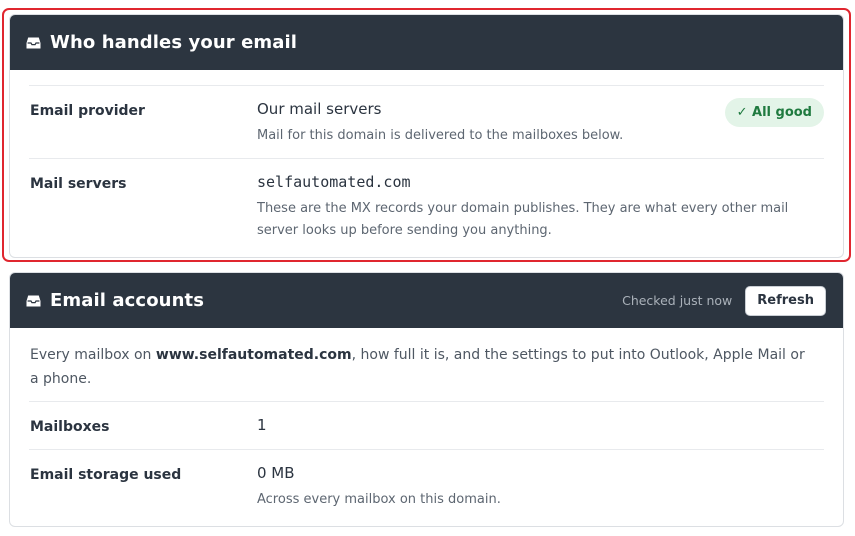 Image resolution: width=855 pixels, height=536 pixels. Describe the element at coordinates (426, 425) in the screenshot. I see `mailboxes-row: Mailboxes 1` at that location.